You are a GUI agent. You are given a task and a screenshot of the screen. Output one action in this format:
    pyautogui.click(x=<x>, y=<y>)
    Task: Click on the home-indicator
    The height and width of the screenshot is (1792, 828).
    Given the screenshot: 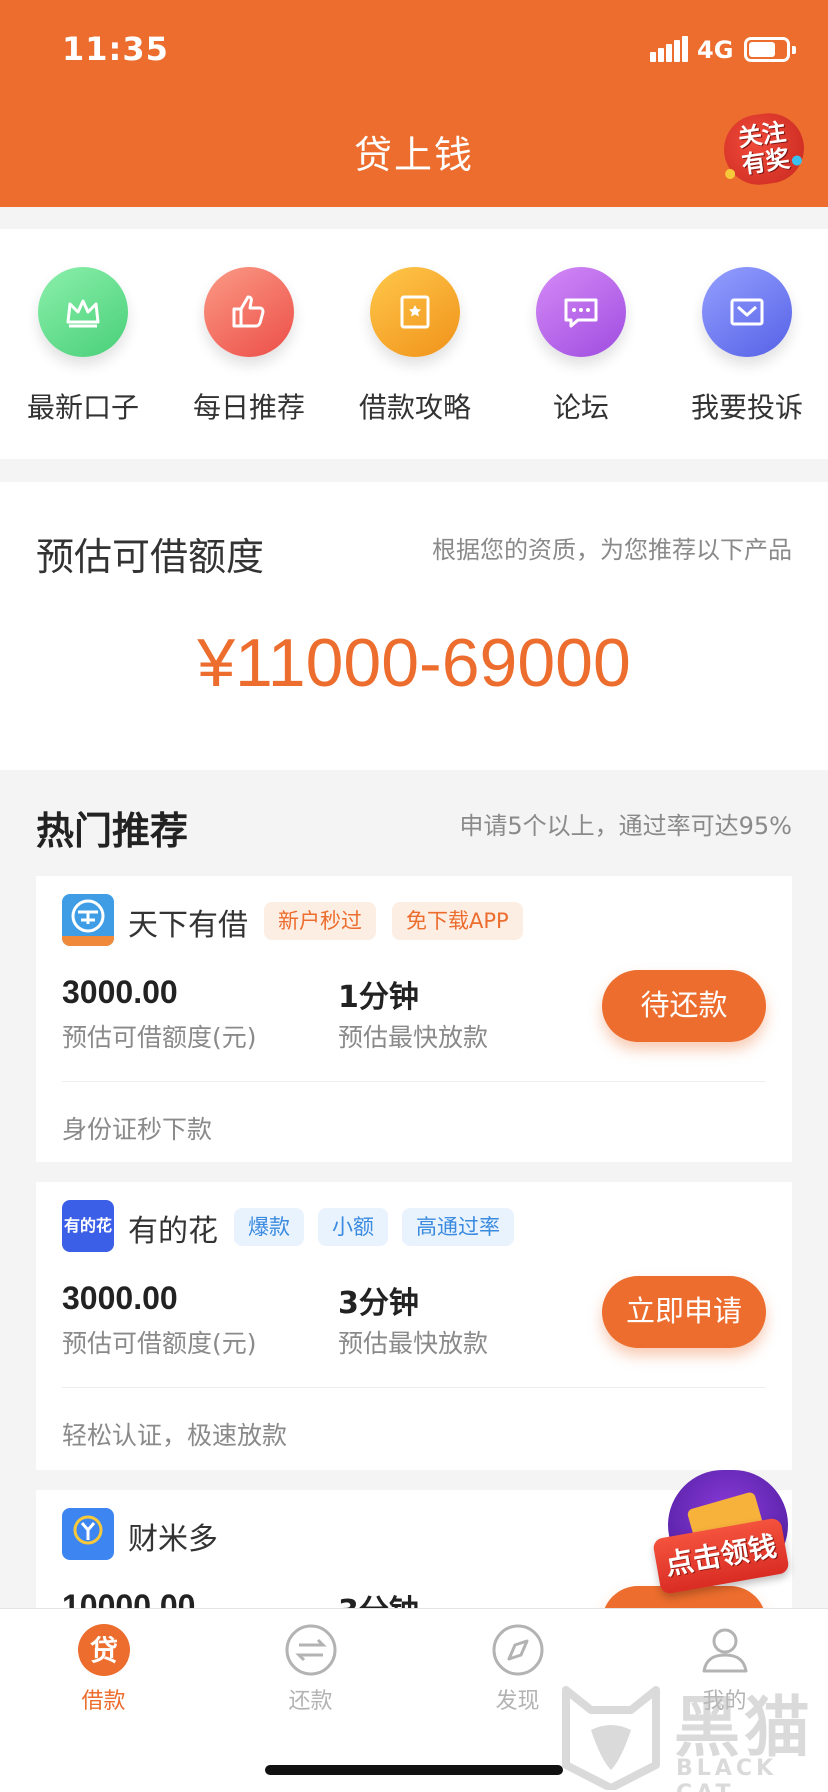 What is the action you would take?
    pyautogui.click(x=414, y=1770)
    